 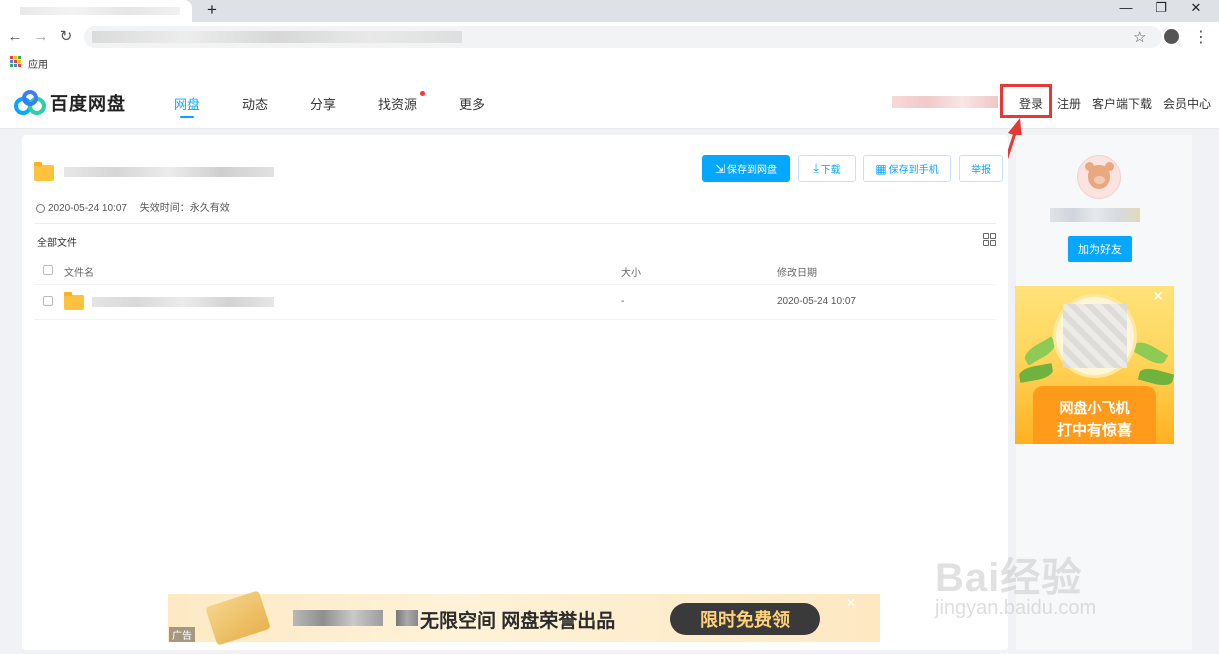 I want to click on register-link: 注册, so click(x=1069, y=103).